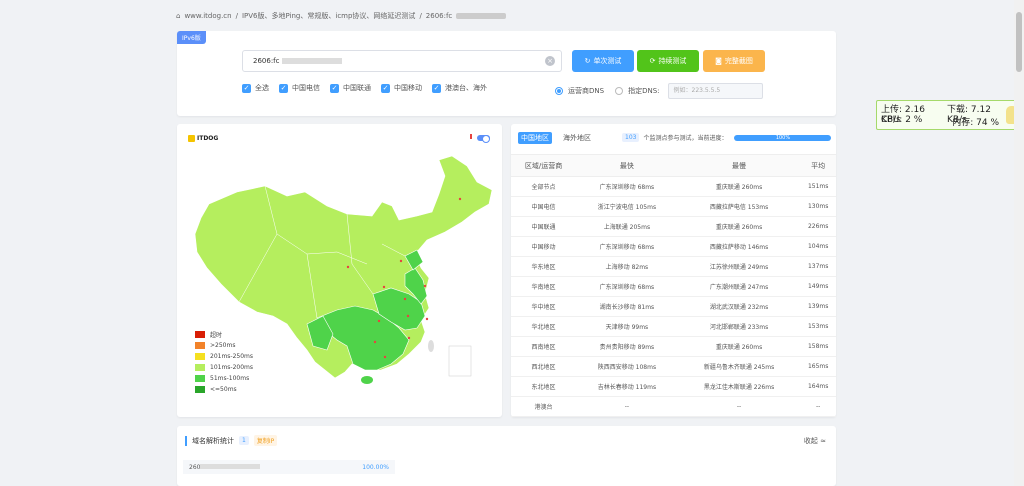  What do you see at coordinates (1019, 243) in the screenshot?
I see `scrollbar` at bounding box center [1019, 243].